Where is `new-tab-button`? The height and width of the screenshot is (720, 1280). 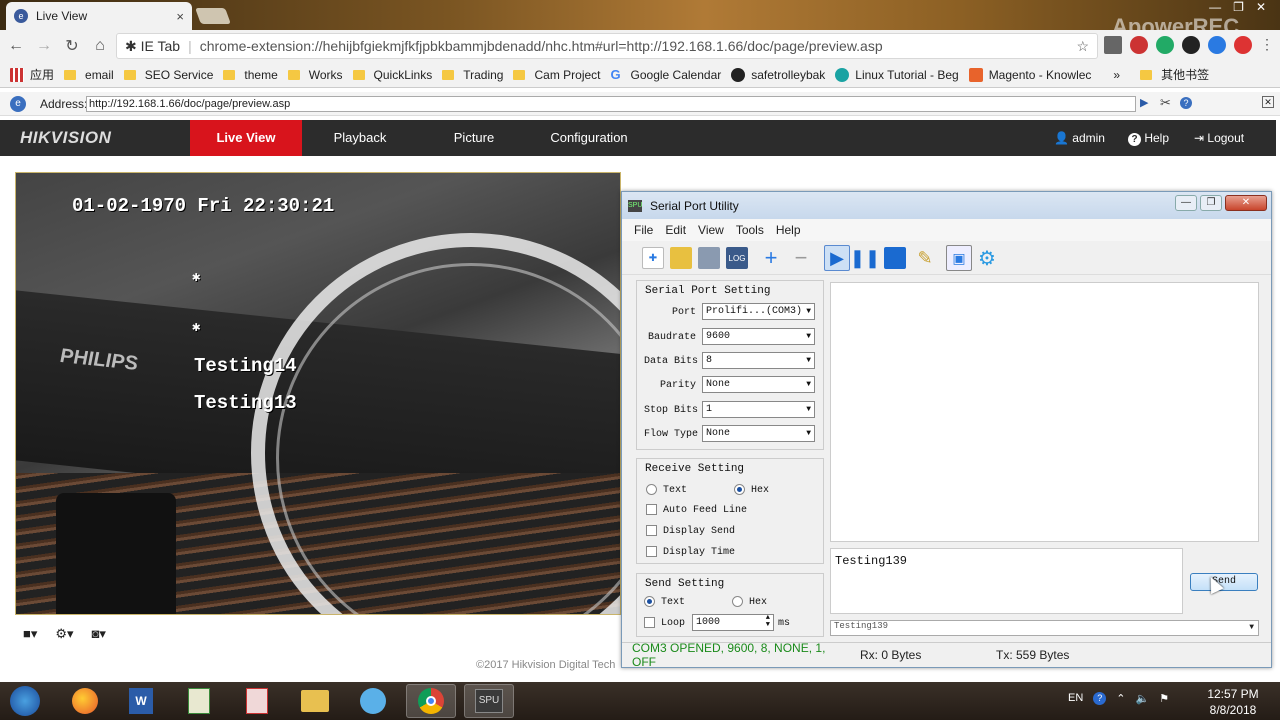
new-tab-button is located at coordinates (213, 16).